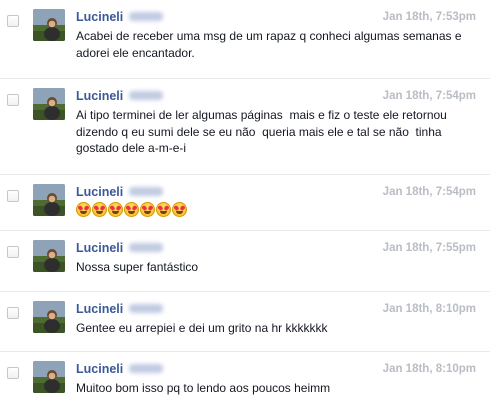  I want to click on message-row: Lucineli Jan 18th, 7:54pm, so click(245, 203).